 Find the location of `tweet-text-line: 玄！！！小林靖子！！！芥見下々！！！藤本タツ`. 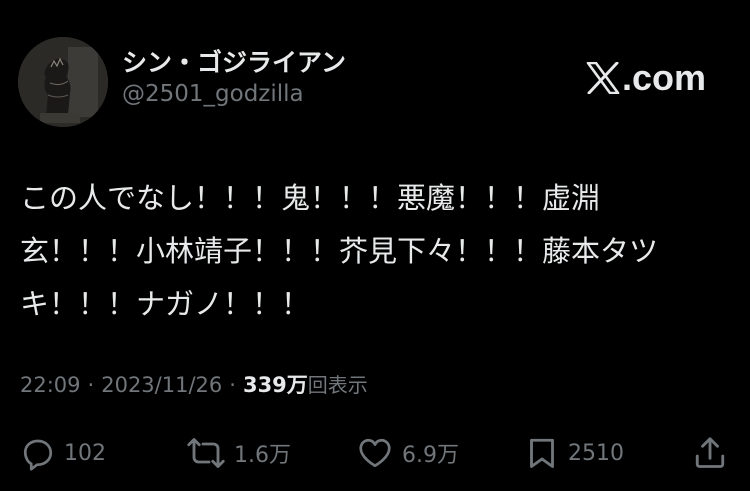

tweet-text-line: 玄！！！小林靖子！！！芥見下々！！！藤本タツ is located at coordinates (339, 251).